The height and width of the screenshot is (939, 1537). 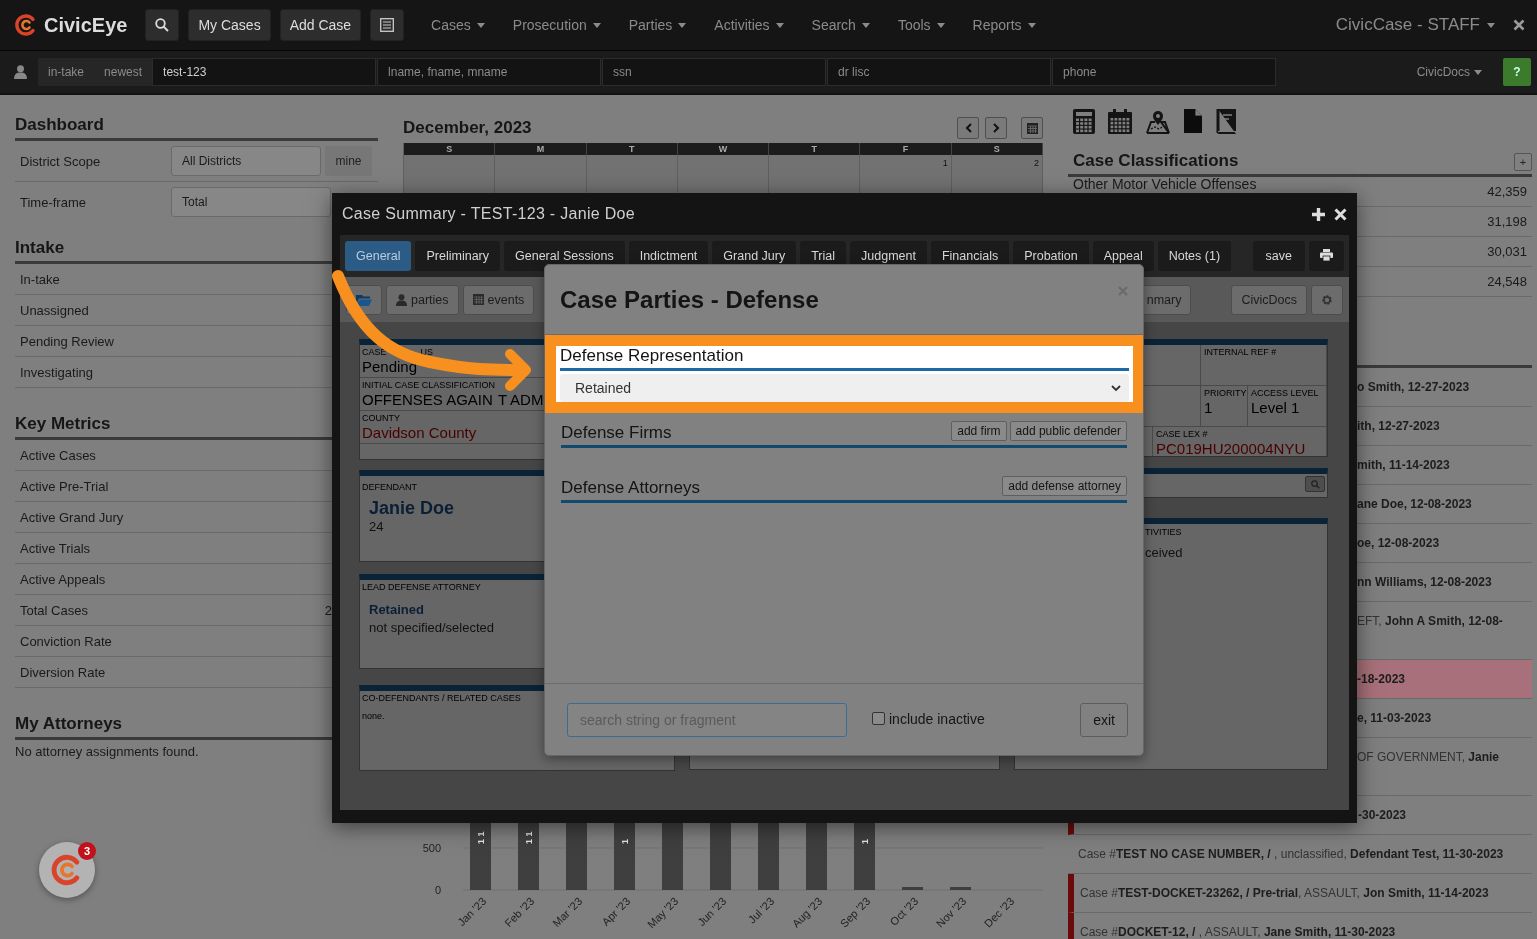 I want to click on metric-label: Conviction Rate, so click(x=66, y=641).